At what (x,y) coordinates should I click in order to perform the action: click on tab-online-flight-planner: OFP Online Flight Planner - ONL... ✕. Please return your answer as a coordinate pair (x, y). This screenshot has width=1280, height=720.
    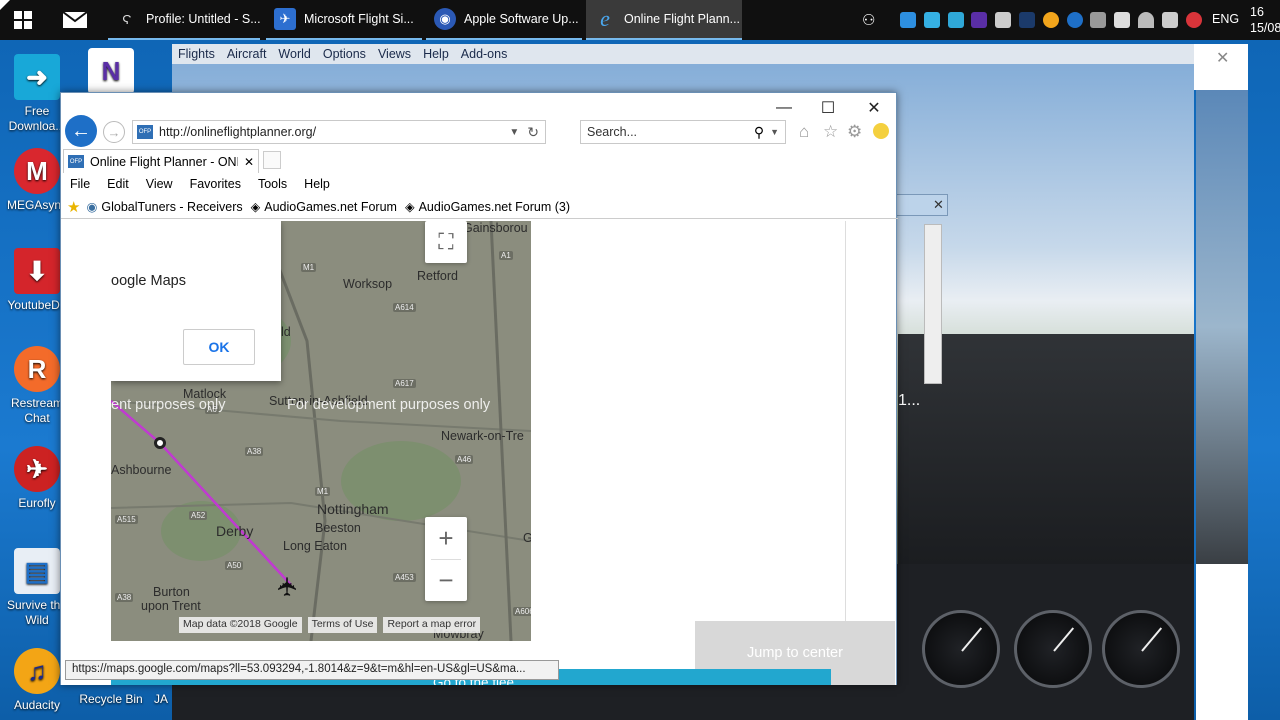
    Looking at the image, I should click on (161, 161).